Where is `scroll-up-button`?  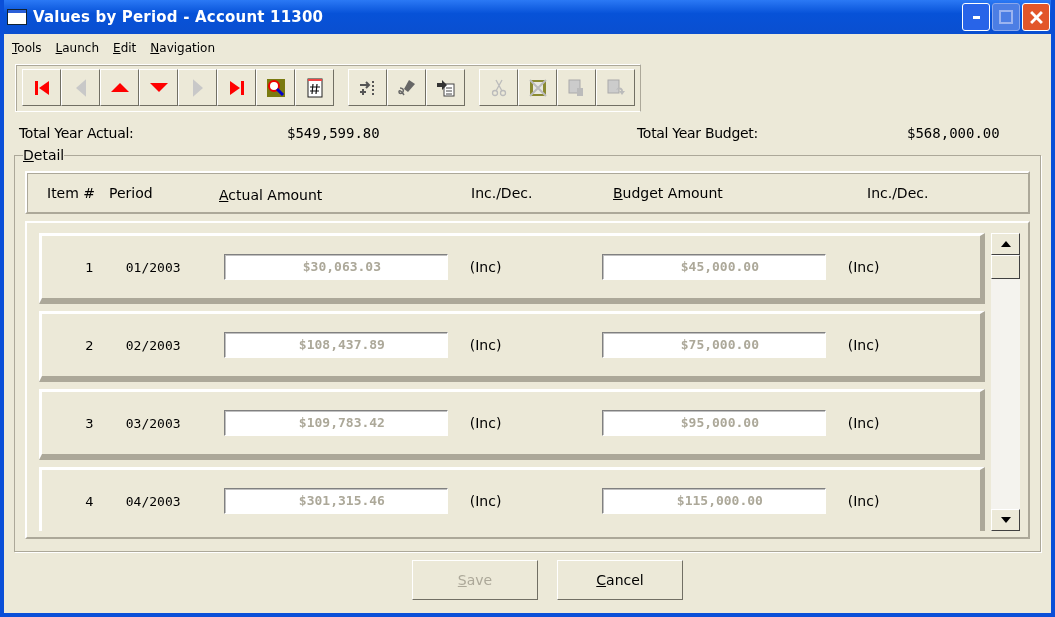
scroll-up-button is located at coordinates (1005, 244).